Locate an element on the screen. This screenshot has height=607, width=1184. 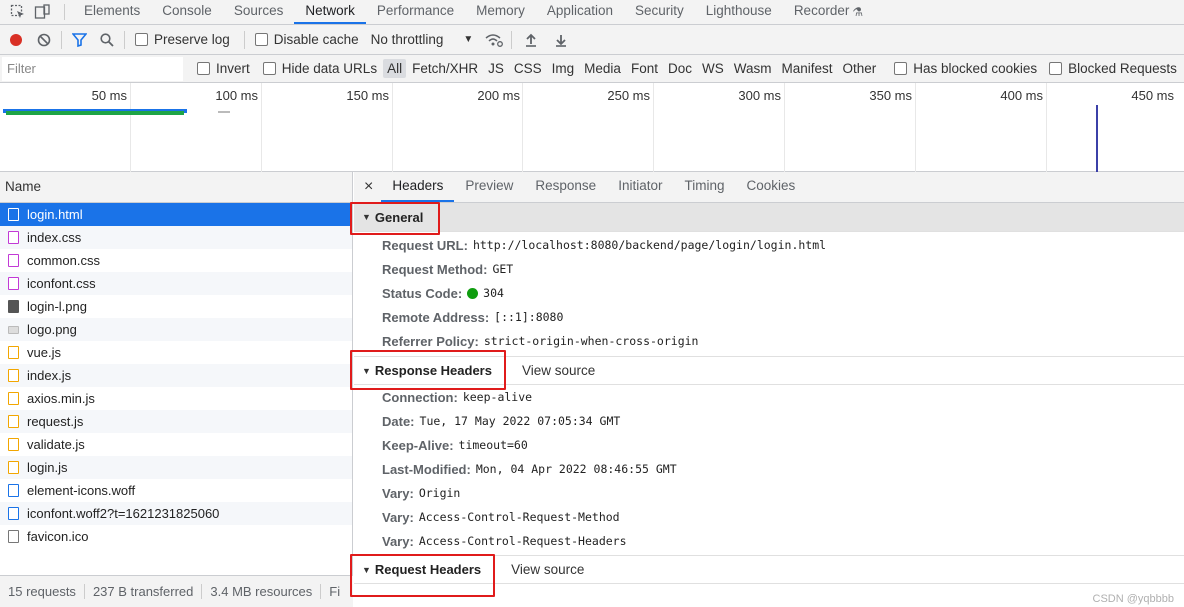
type-filter-all: All is located at coordinates (395, 68).